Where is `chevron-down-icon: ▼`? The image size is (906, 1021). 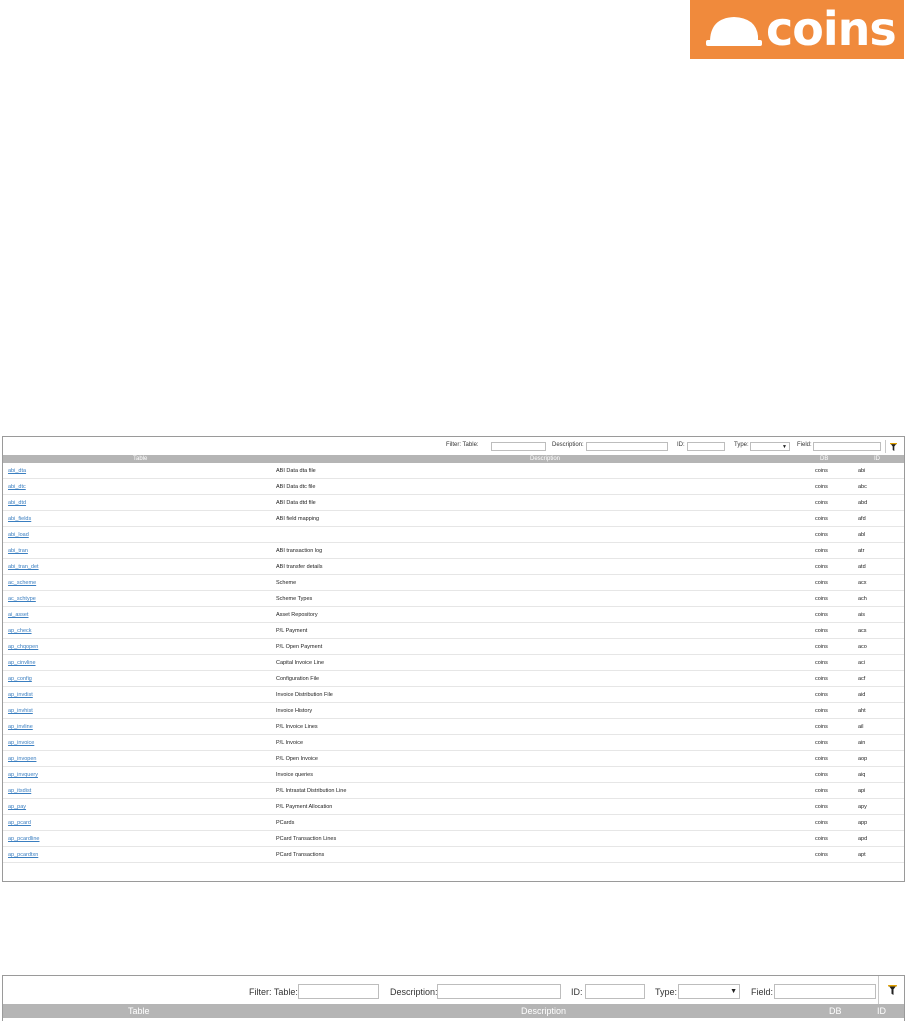
chevron-down-icon: ▼ is located at coordinates (733, 991).